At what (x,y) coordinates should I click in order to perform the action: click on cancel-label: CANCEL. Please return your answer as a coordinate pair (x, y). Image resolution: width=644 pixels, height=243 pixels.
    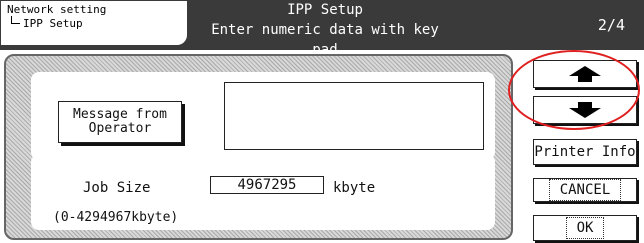
    Looking at the image, I should click on (585, 190).